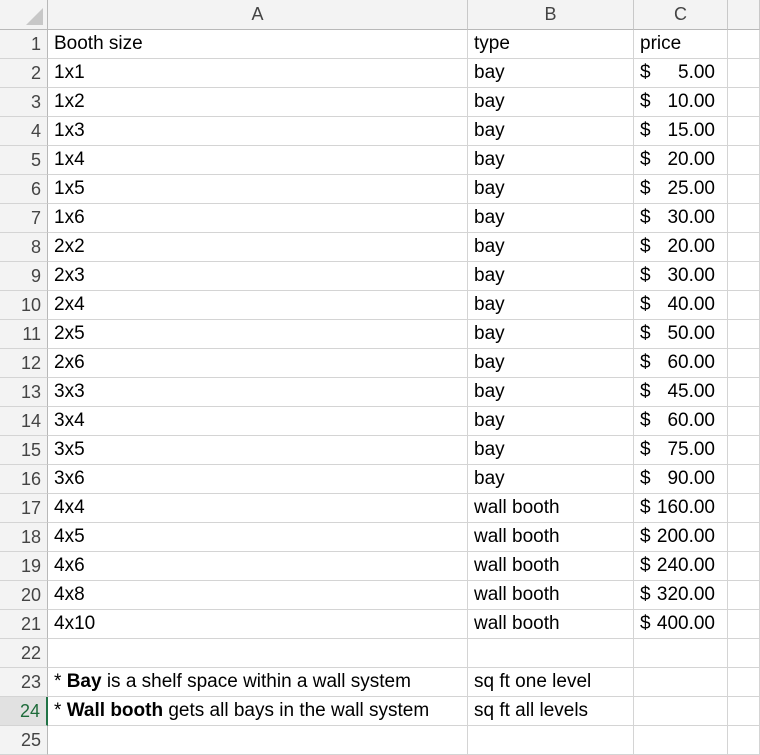 The height and width of the screenshot is (755, 760). What do you see at coordinates (258, 508) in the screenshot?
I see `cell-a: 4x4` at bounding box center [258, 508].